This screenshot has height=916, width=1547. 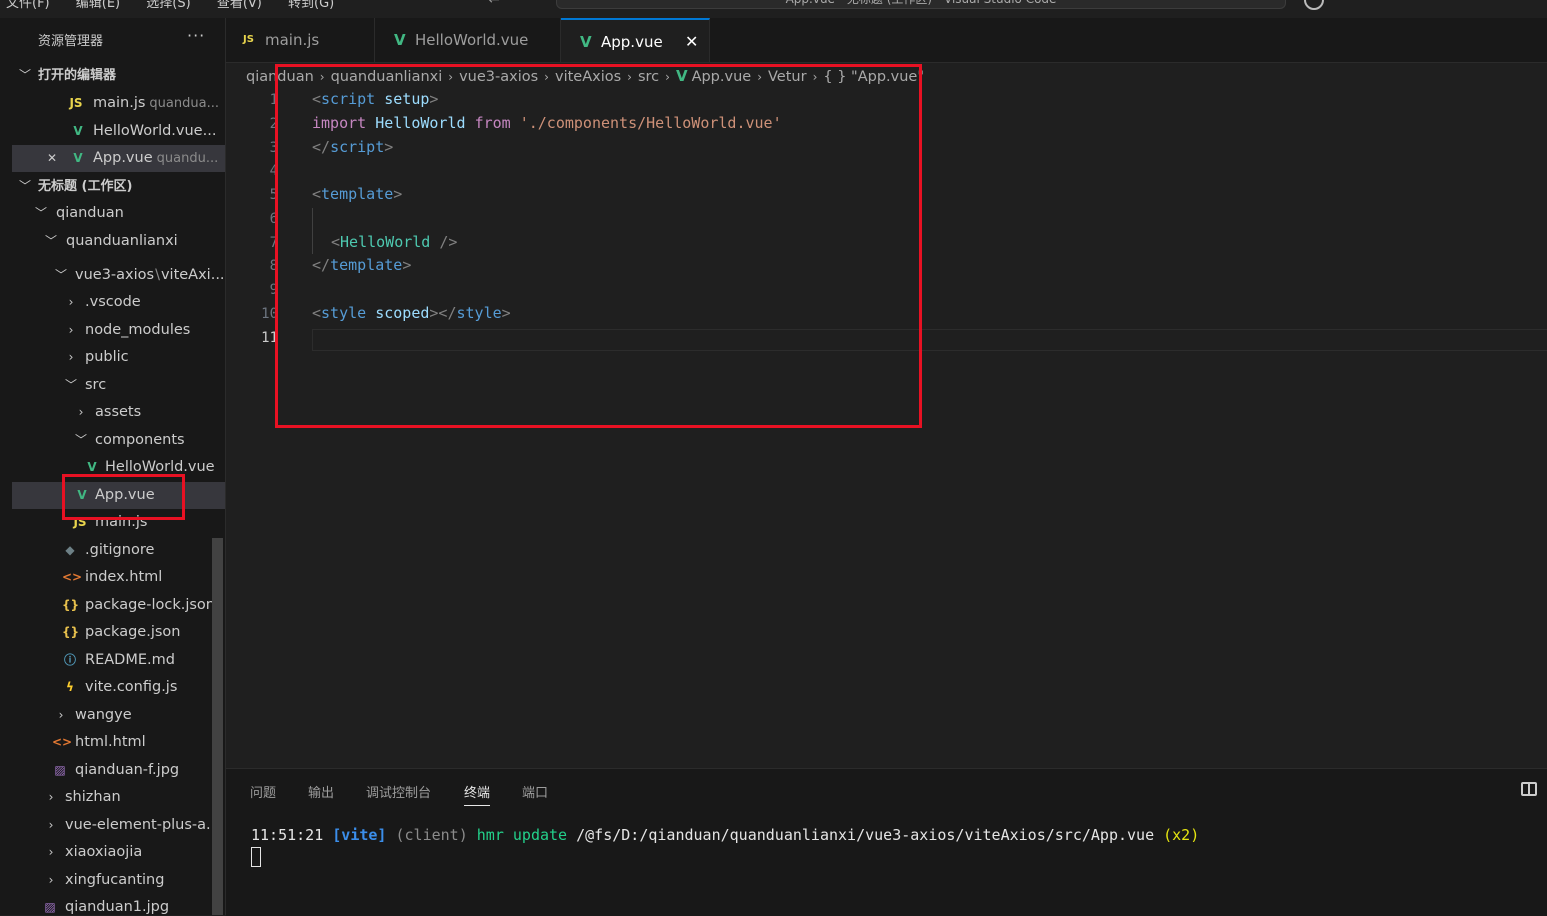 I want to click on folder-label: .vscode, so click(x=113, y=302).